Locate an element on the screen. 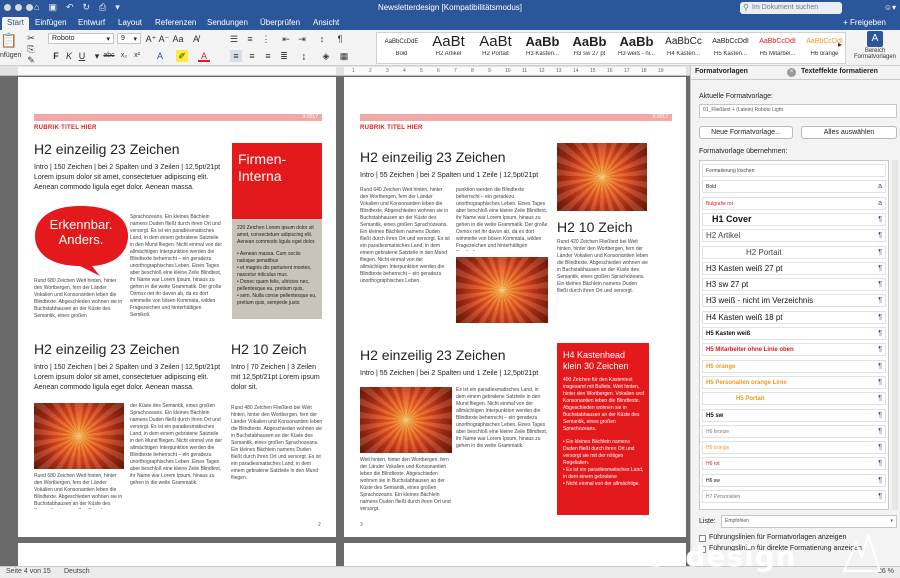  underline-icon: U is located at coordinates (82, 56).